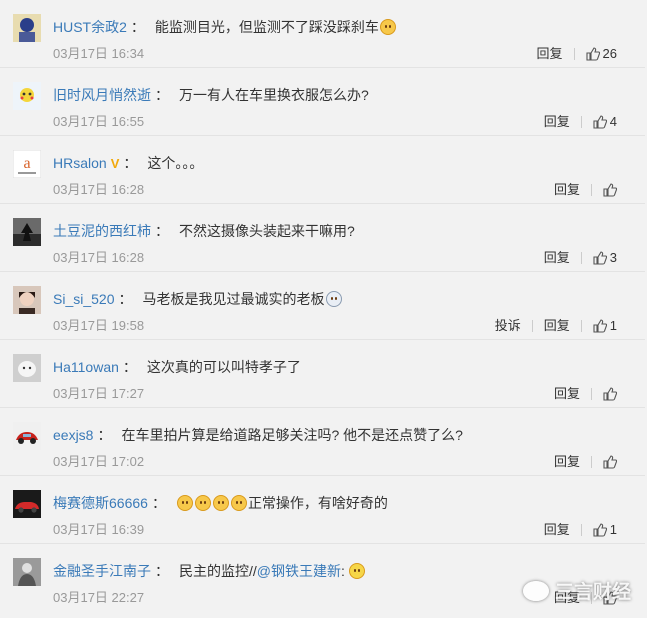  I want to click on avatar: a, so click(27, 164).